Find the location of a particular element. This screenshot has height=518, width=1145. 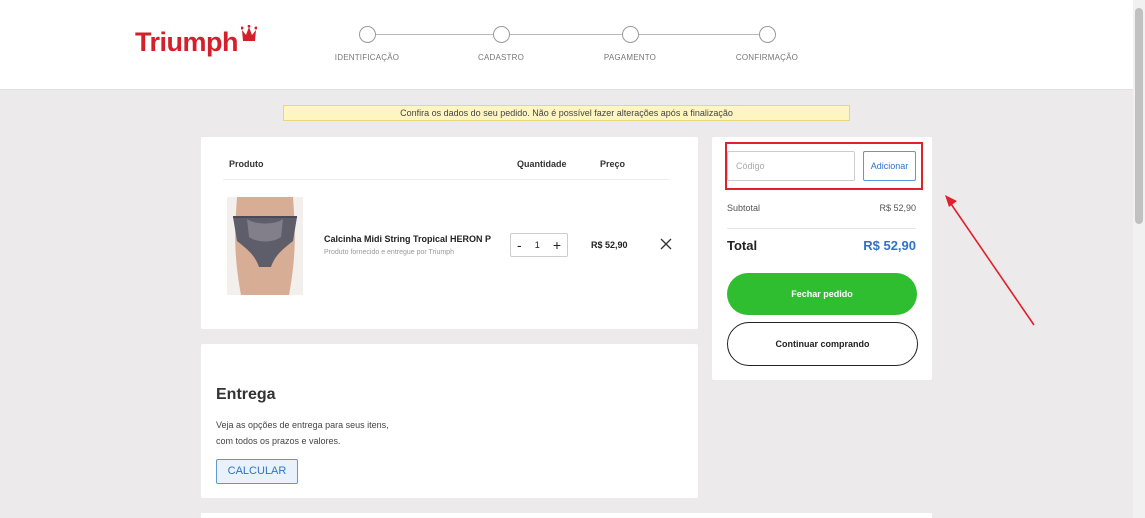

subtotal-label: Subtotal is located at coordinates (744, 208).